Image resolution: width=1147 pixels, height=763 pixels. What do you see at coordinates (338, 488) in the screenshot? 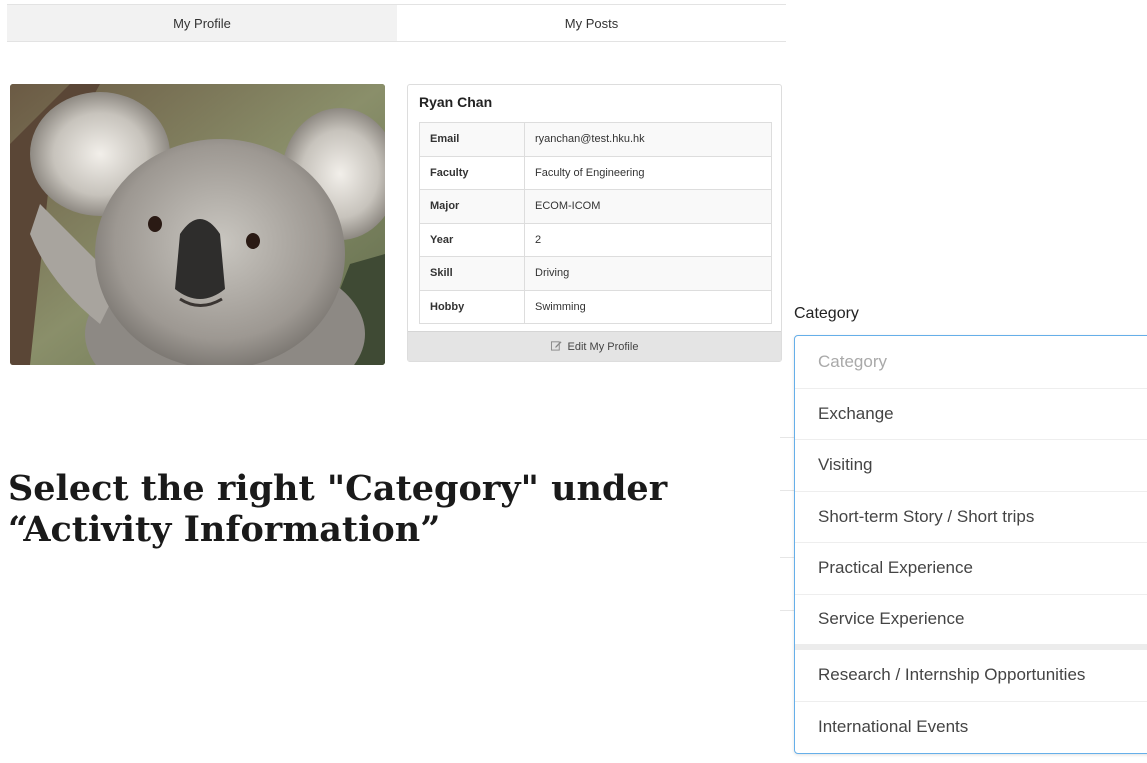
I see `instruction-line-1: Select the right "Category" under` at bounding box center [338, 488].